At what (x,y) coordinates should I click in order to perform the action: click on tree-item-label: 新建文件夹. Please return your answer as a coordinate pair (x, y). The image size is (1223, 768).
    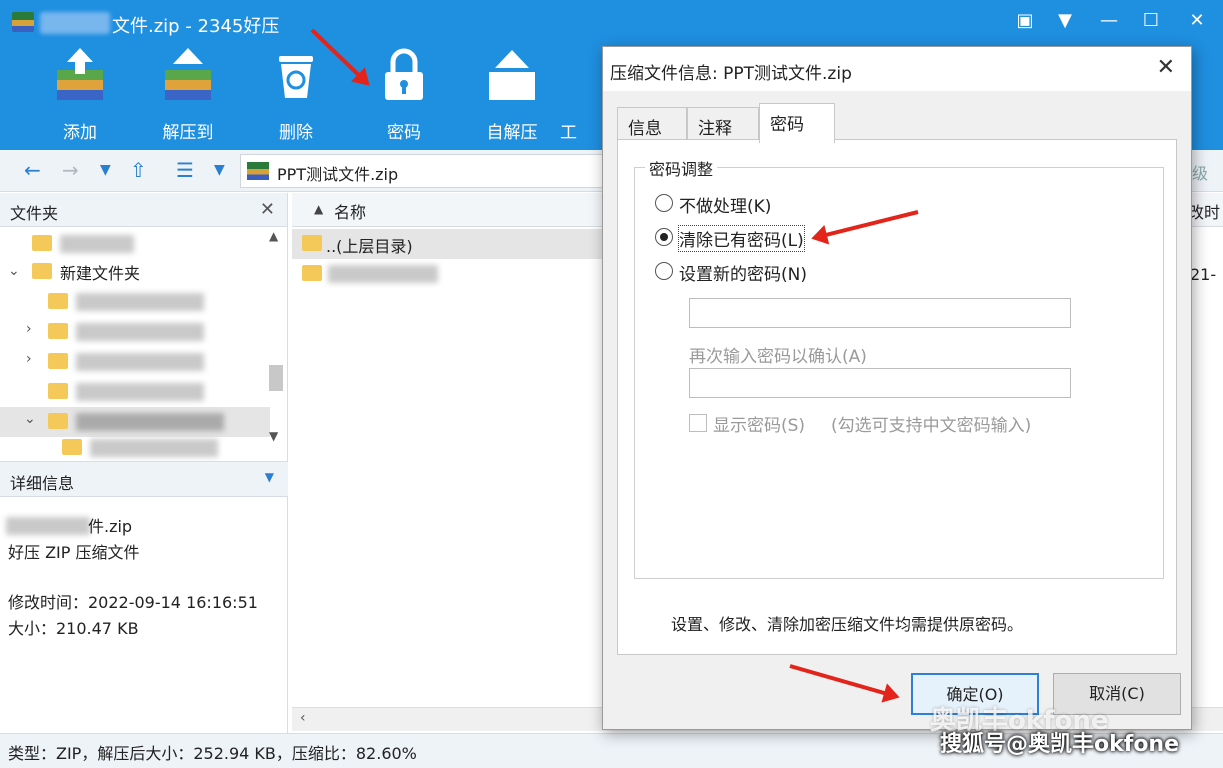
    Looking at the image, I should click on (100, 273).